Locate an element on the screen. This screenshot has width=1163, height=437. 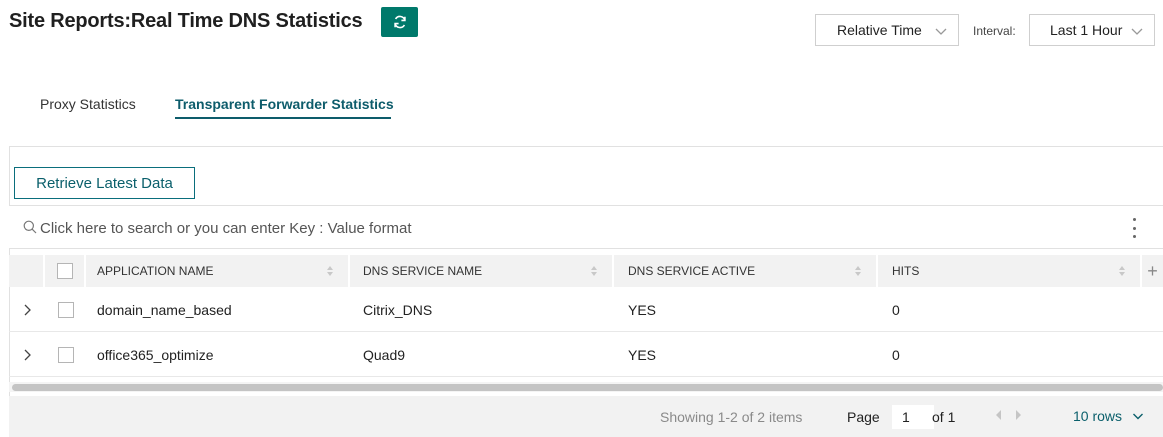
refresh-icon is located at coordinates (399, 22).